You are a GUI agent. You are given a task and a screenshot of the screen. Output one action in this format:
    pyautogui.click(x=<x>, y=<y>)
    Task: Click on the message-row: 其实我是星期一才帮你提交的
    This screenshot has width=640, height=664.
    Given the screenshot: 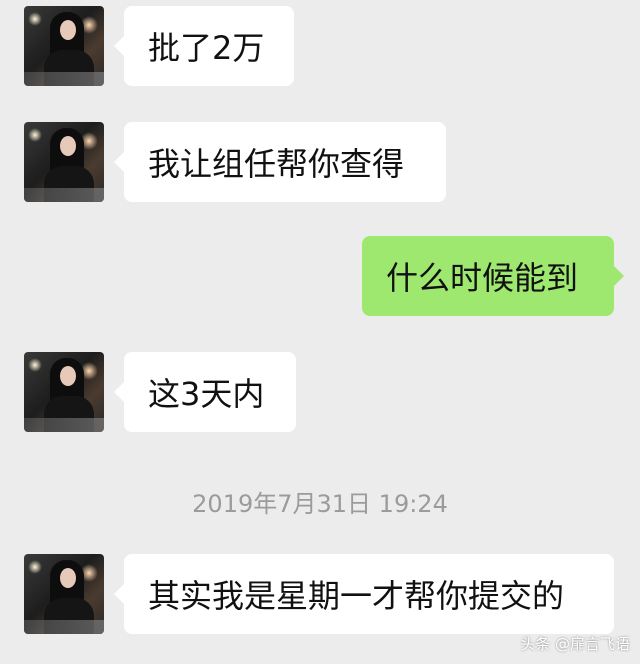 What is the action you would take?
    pyautogui.click(x=320, y=594)
    